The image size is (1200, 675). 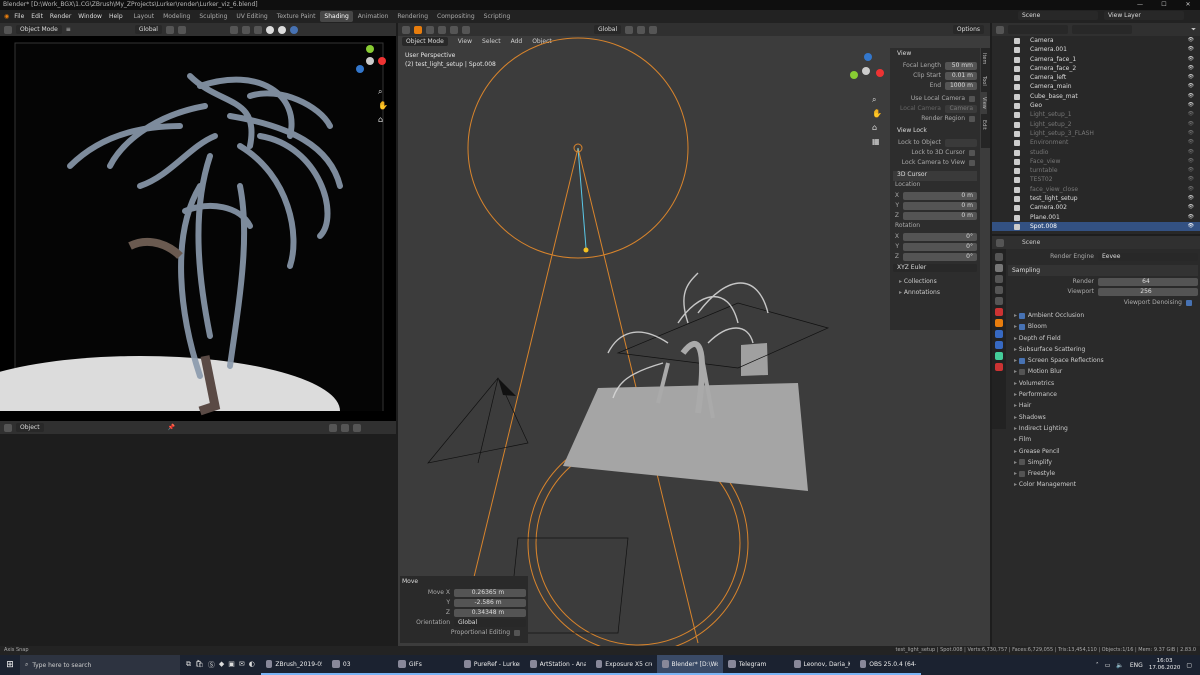 I want to click on main-grid-icon: ▦, so click(x=877, y=142).